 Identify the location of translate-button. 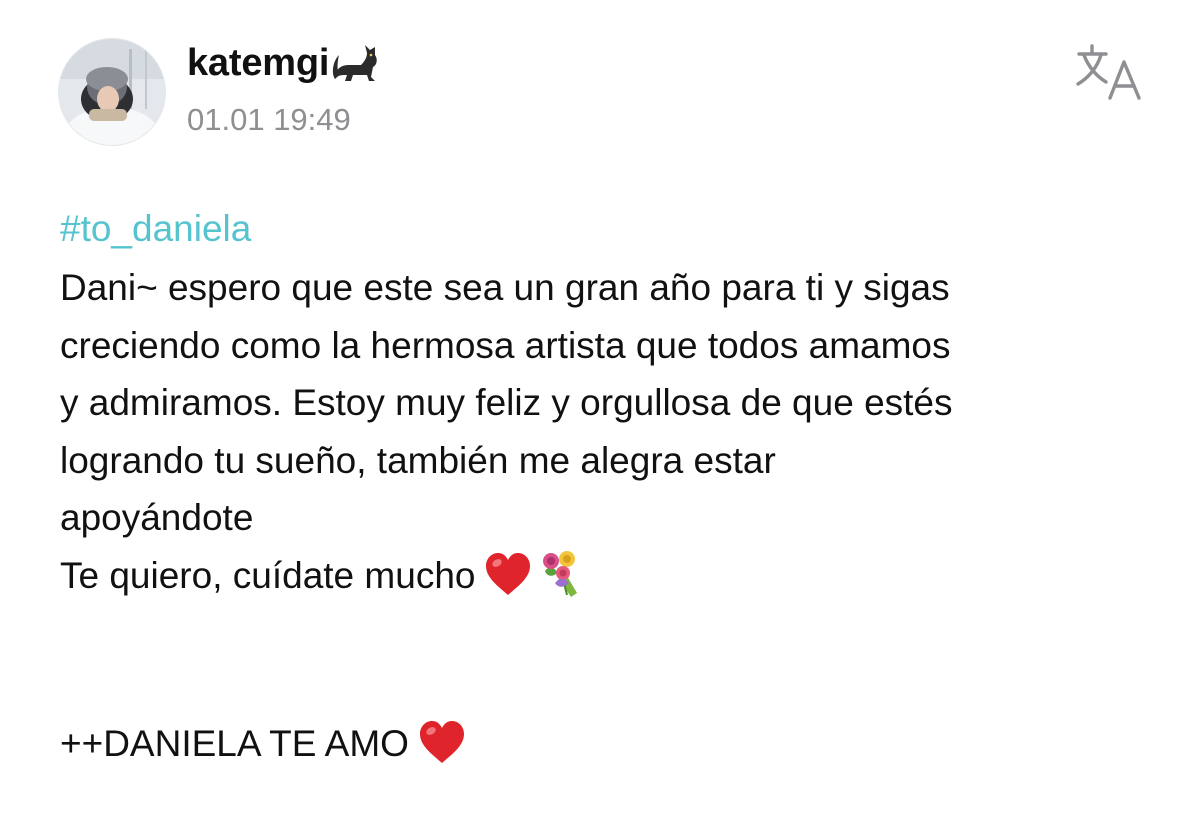
(1112, 73).